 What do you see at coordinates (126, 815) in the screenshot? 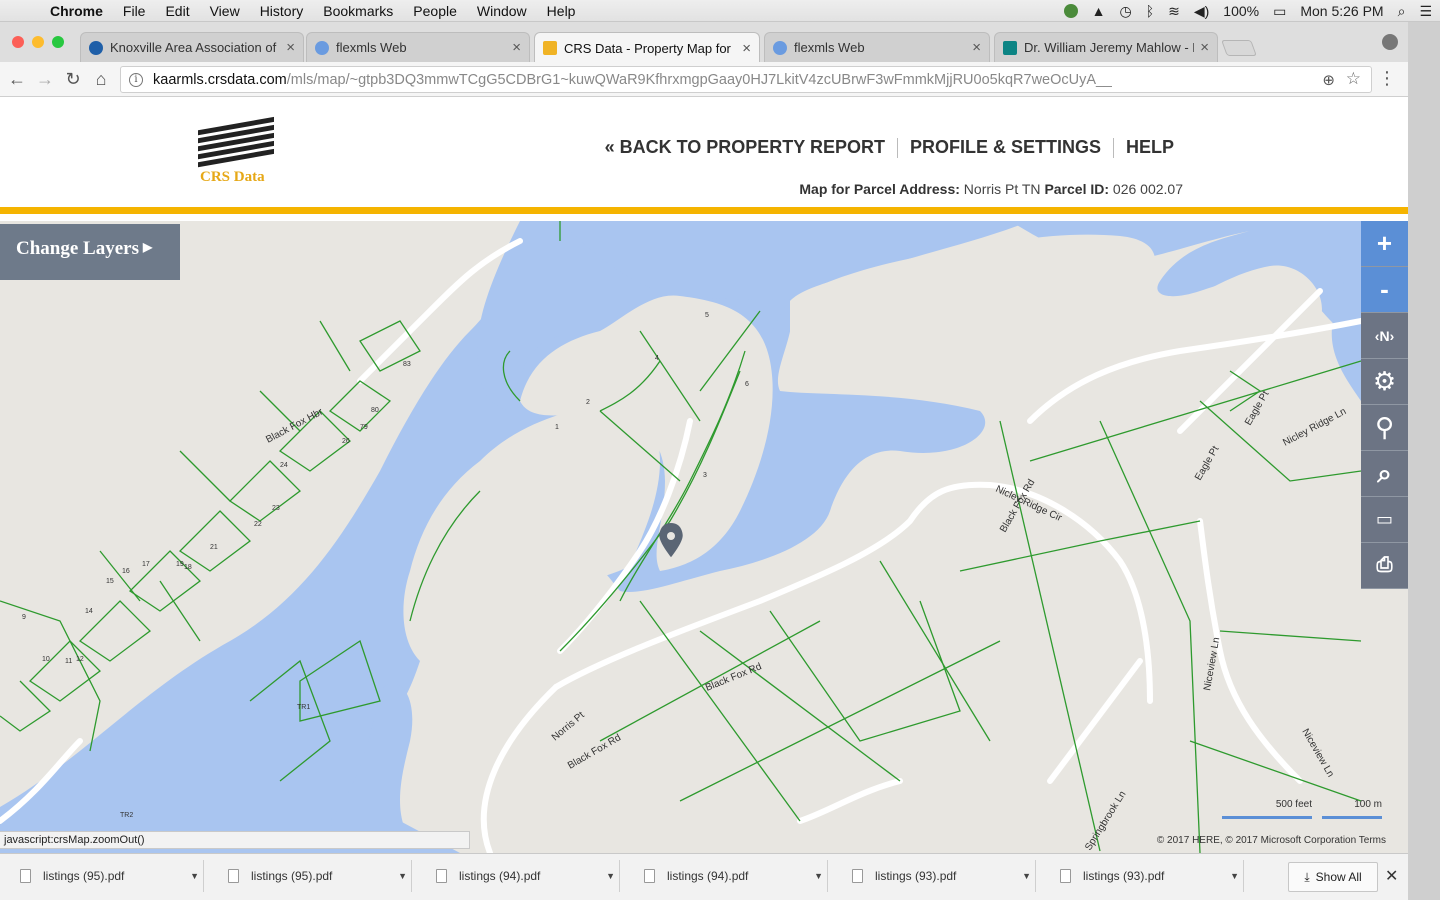
I see `lot-number: TR2` at bounding box center [126, 815].